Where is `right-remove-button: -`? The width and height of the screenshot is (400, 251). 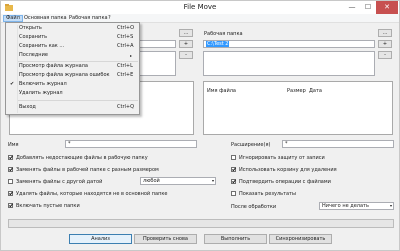 right-remove-button: - is located at coordinates (385, 55).